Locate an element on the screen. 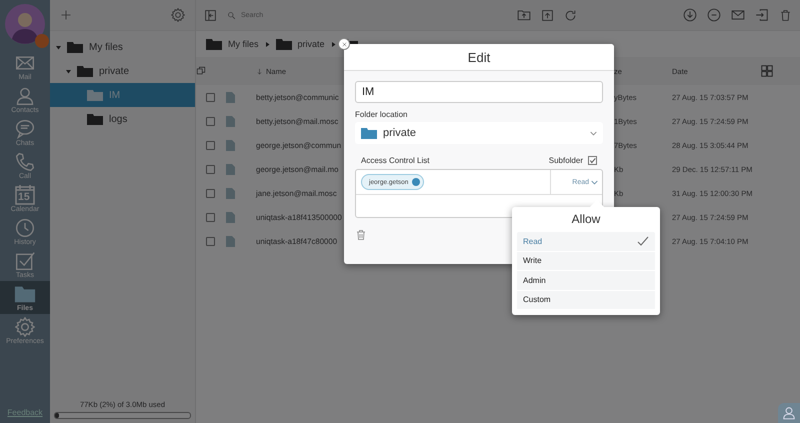 Image resolution: width=800 pixels, height=423 pixels. folder-item: IM is located at coordinates (122, 95).